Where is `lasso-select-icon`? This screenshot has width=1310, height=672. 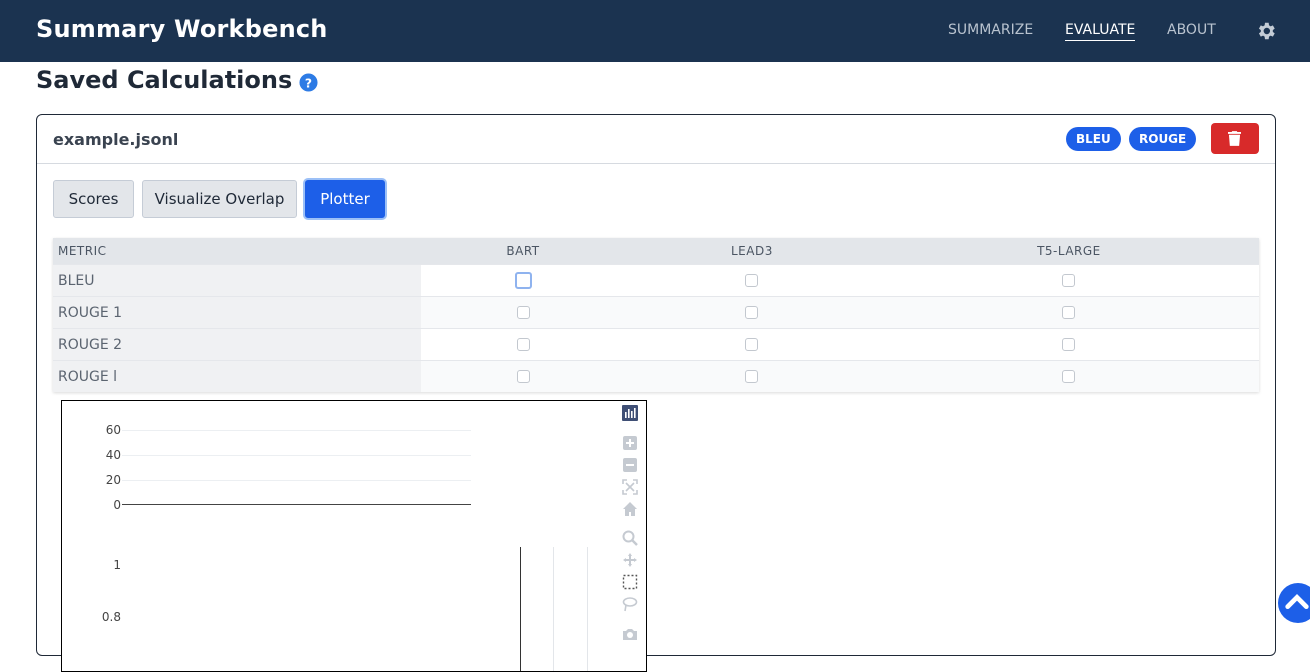
lasso-select-icon is located at coordinates (630, 604).